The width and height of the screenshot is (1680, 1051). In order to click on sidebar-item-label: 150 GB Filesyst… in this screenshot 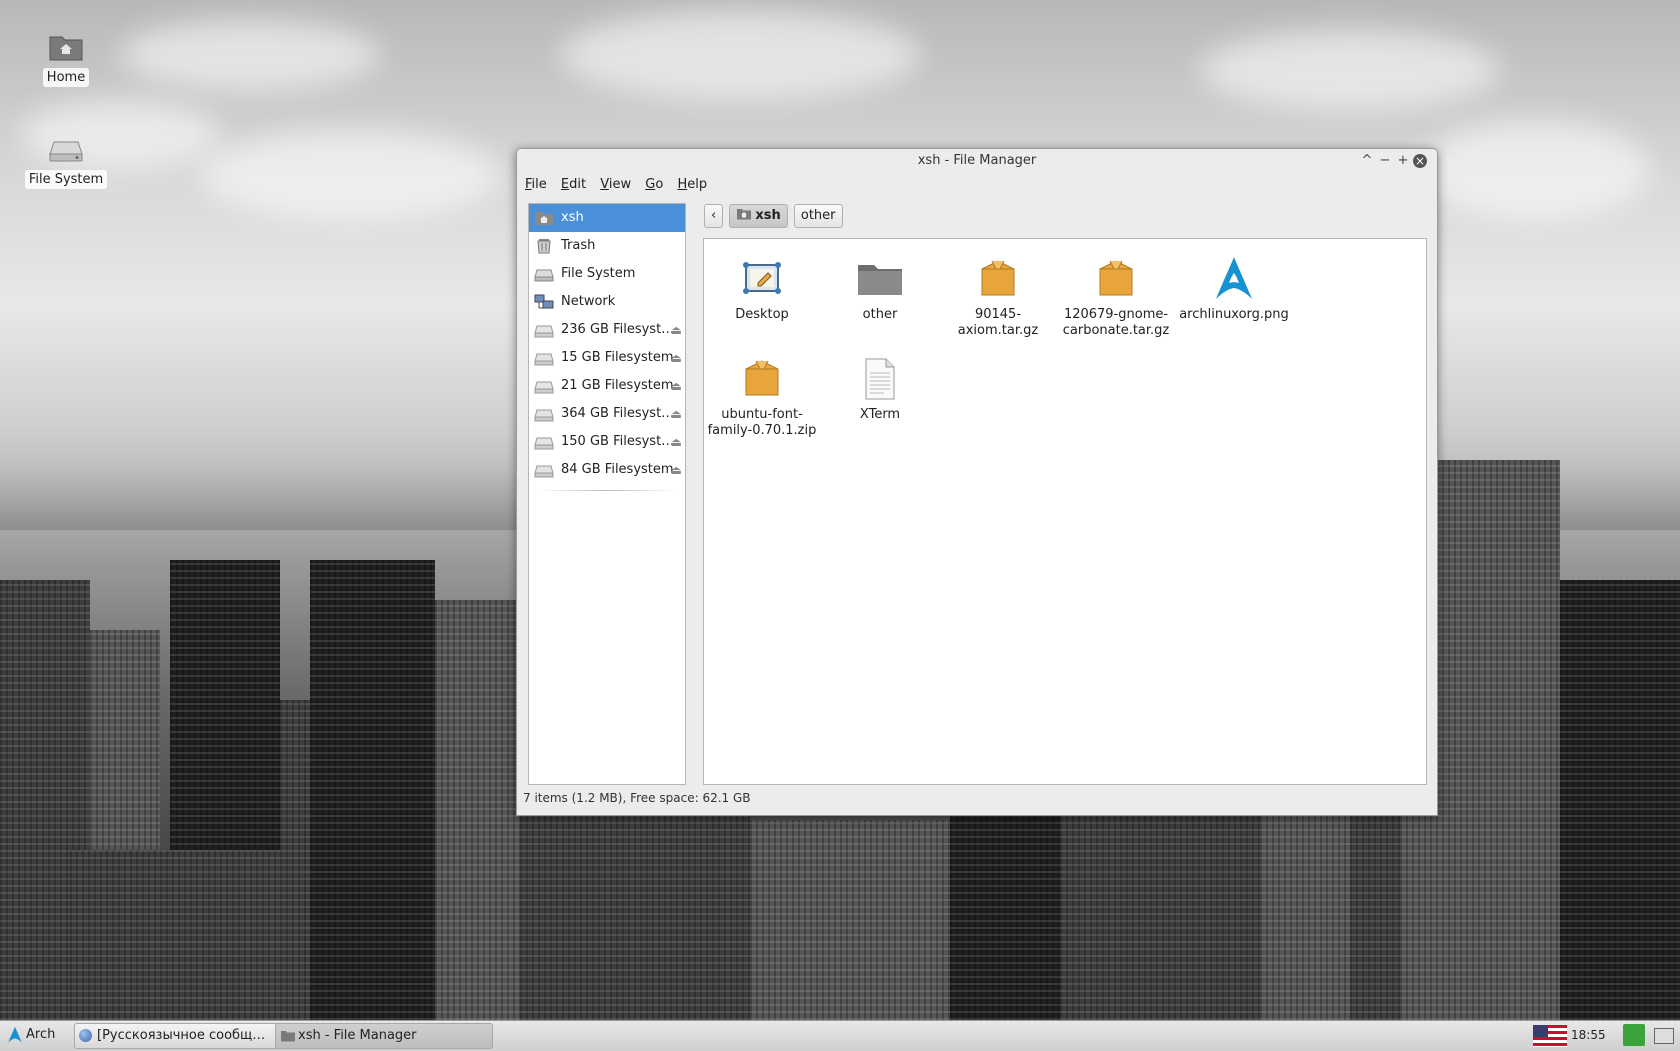, I will do `click(618, 441)`.